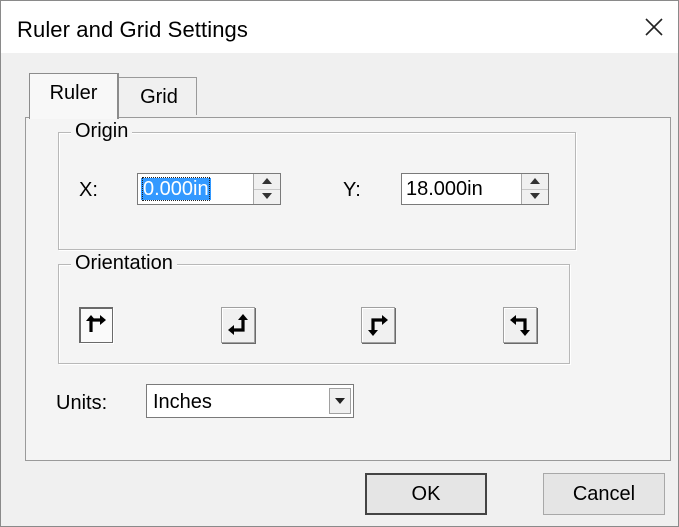  I want to click on close-icon, so click(654, 27).